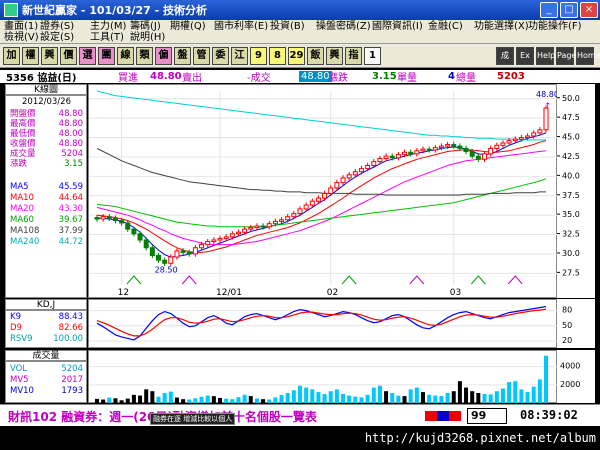 Image resolution: width=600 pixels, height=450 pixels. Describe the element at coordinates (547, 94) in the screenshot. I see `high-price-label: 48.80` at that location.